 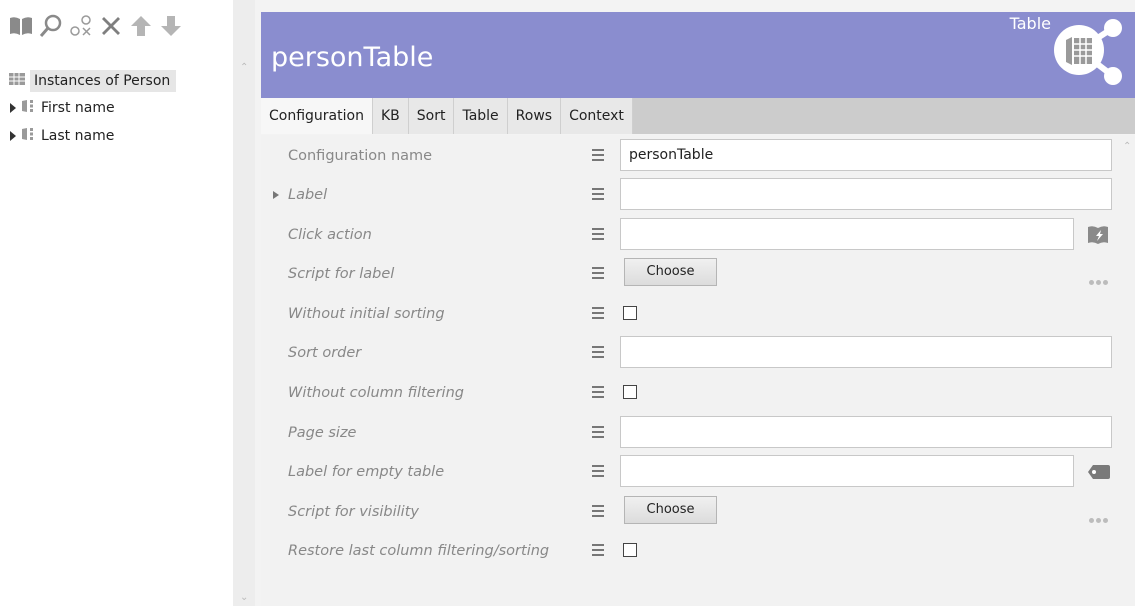 I want to click on scroll-down-icon: ⌄, so click(x=244, y=597).